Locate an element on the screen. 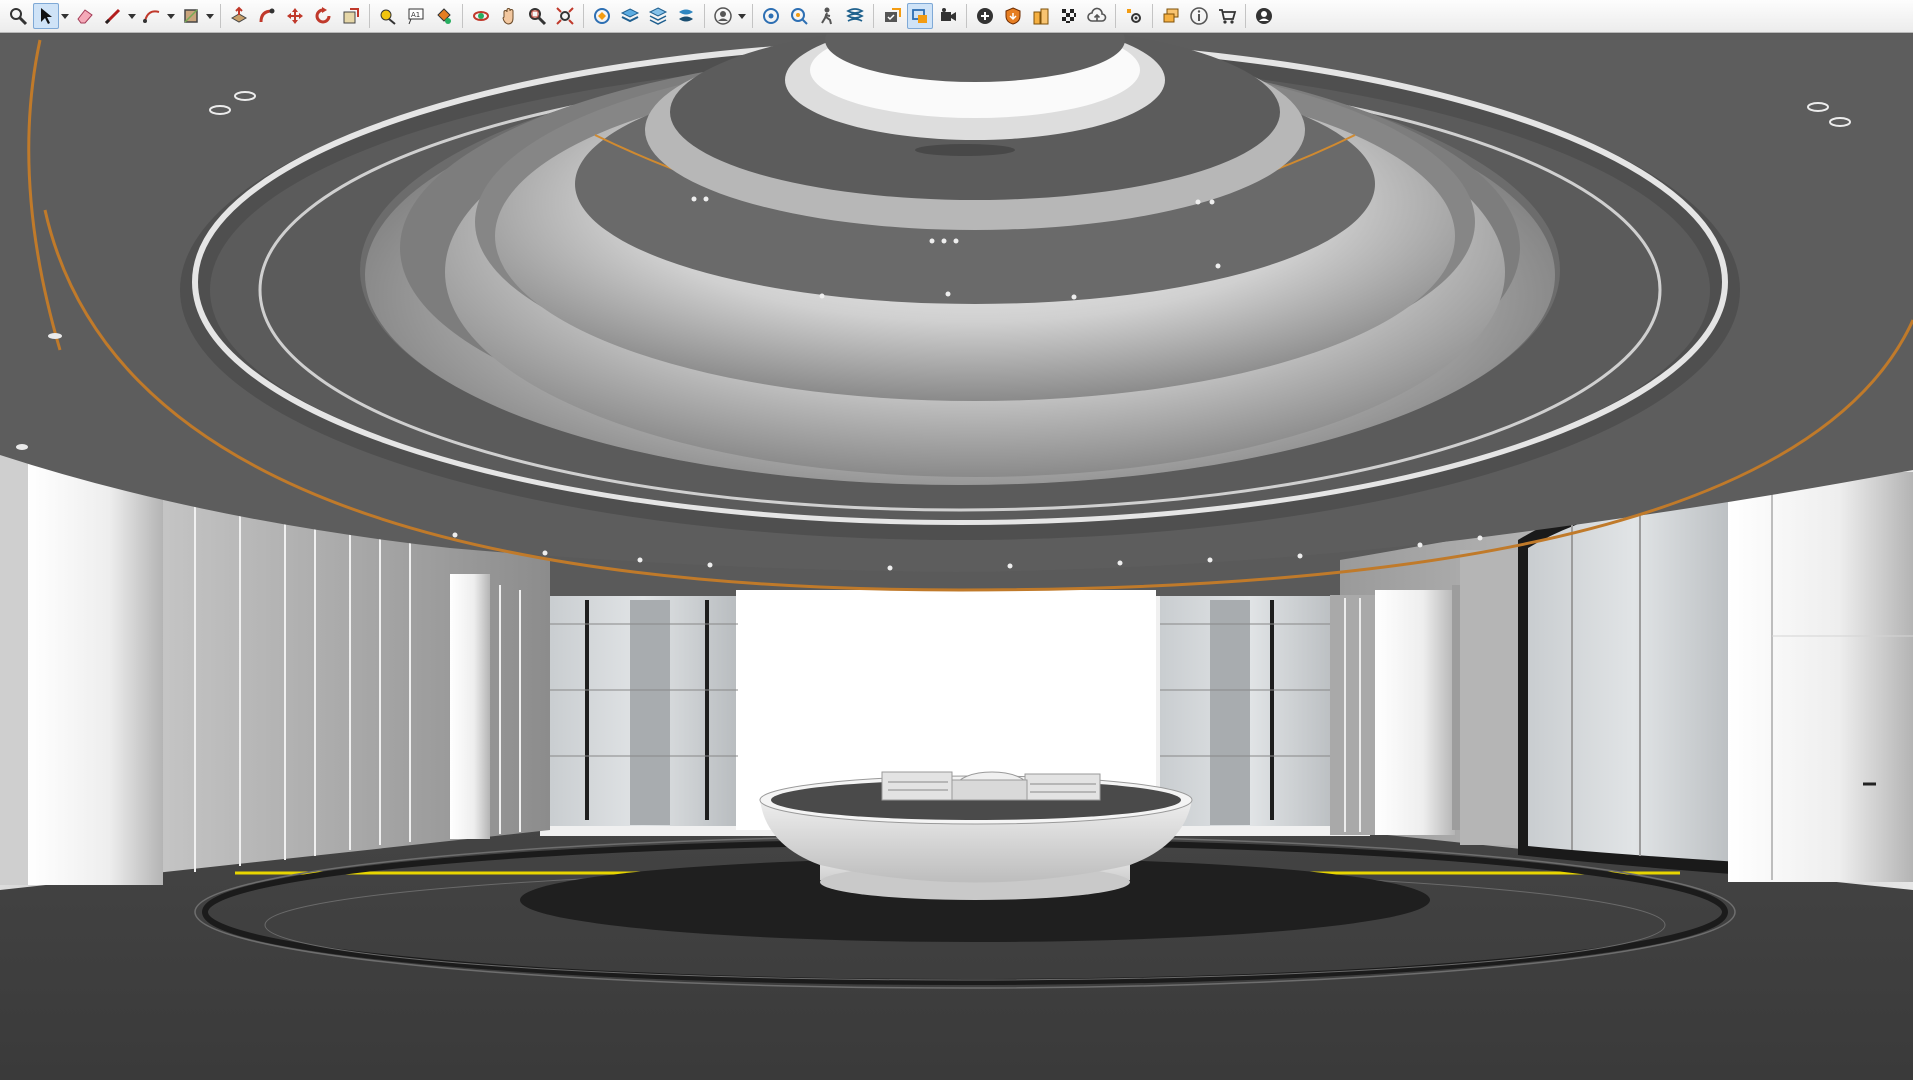 Image resolution: width=1913 pixels, height=1080 pixels. user-profile-button is located at coordinates (723, 16).